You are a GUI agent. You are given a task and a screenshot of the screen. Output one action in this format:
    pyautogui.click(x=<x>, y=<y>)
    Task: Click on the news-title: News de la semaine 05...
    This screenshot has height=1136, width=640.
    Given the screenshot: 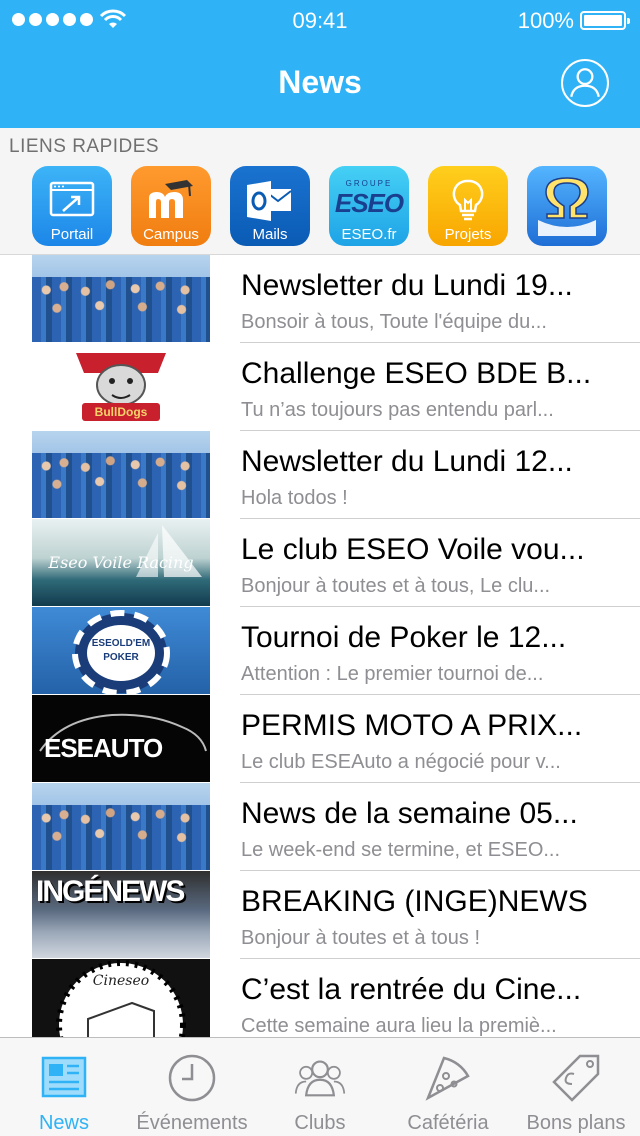 What is the action you would take?
    pyautogui.click(x=409, y=813)
    